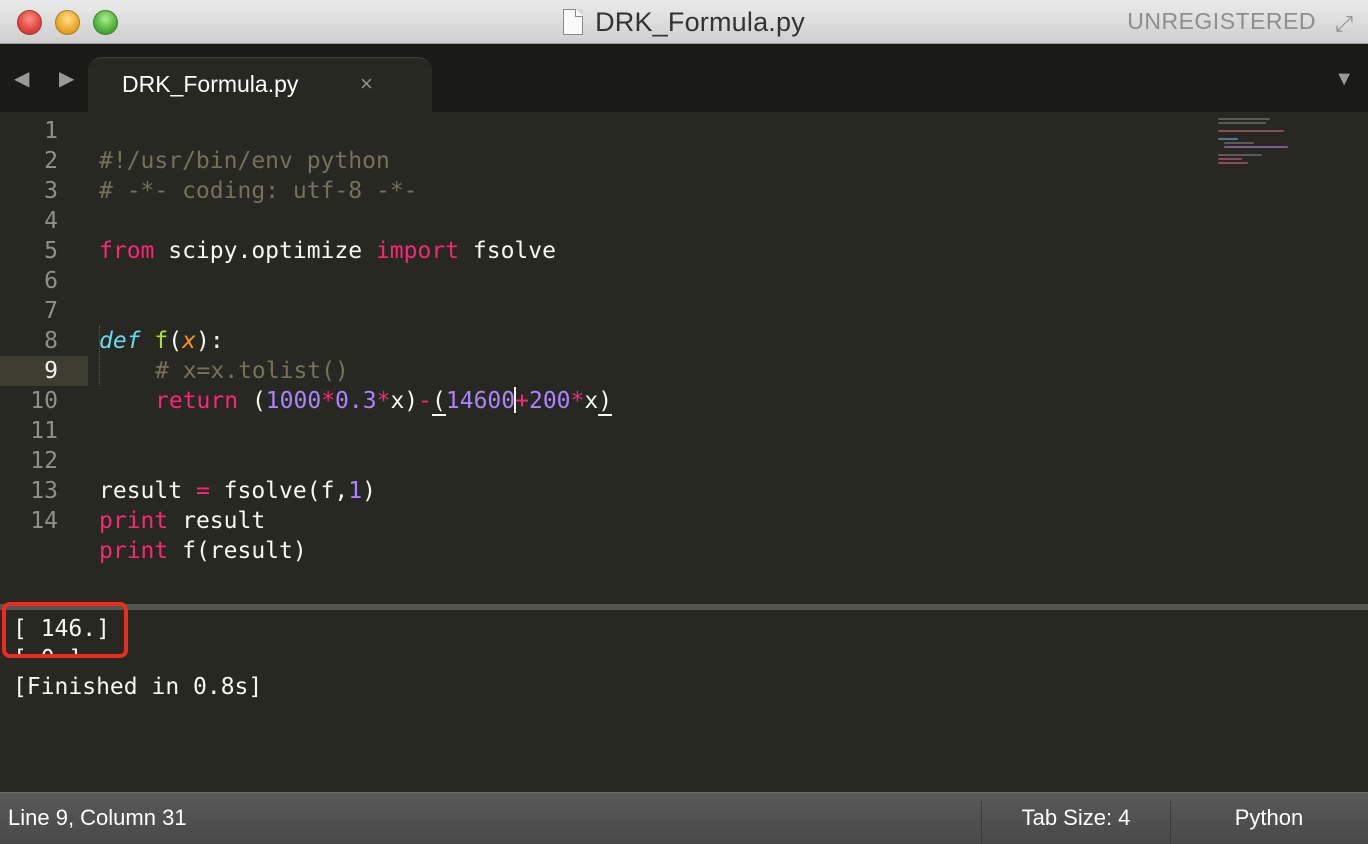 The width and height of the screenshot is (1368, 844). What do you see at coordinates (258, 191) in the screenshot?
I see `code-token: # -*- coding: utf-8 -*-` at bounding box center [258, 191].